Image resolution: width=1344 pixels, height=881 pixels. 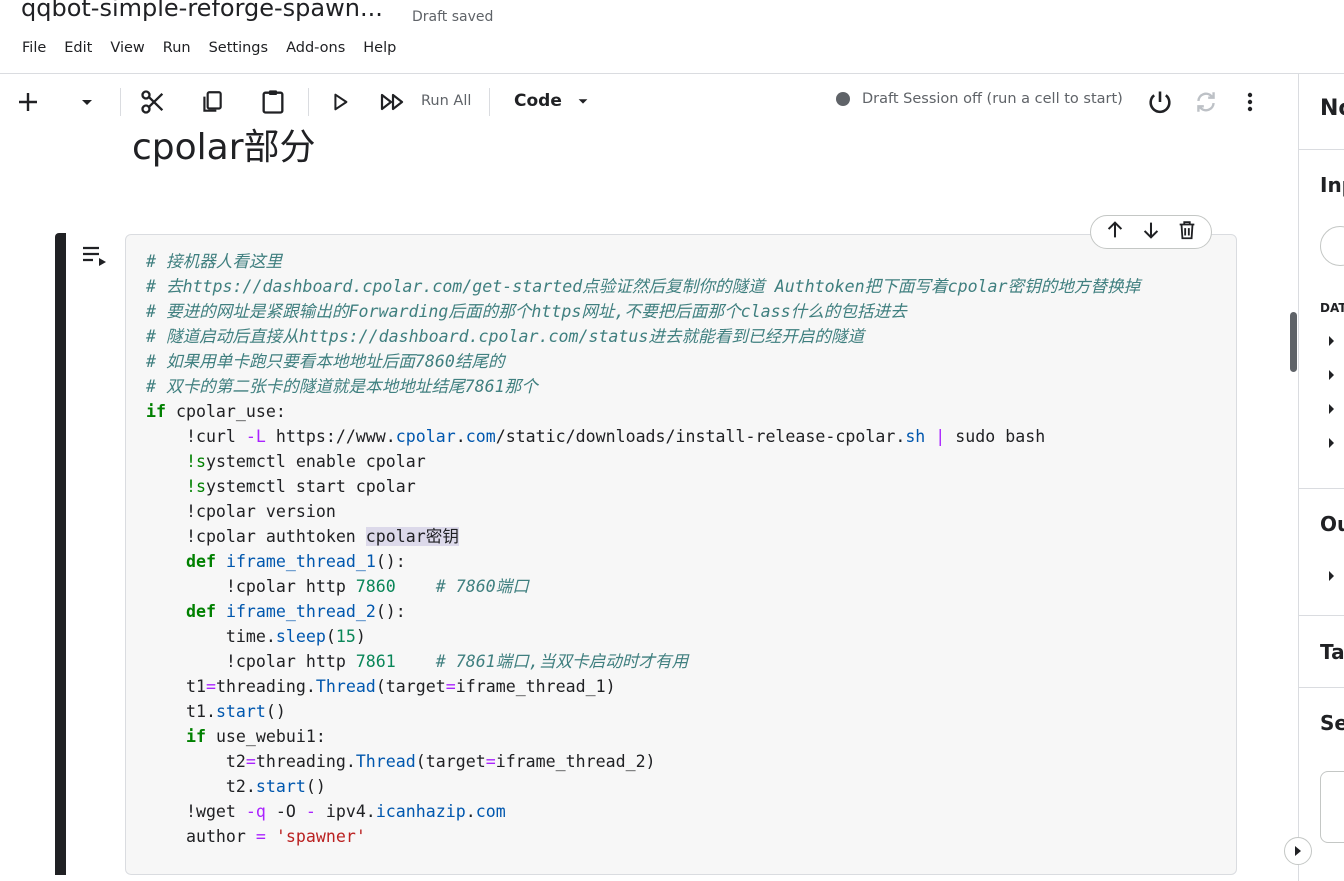 I want to click on table-heading: Ta, so click(x=1332, y=652).